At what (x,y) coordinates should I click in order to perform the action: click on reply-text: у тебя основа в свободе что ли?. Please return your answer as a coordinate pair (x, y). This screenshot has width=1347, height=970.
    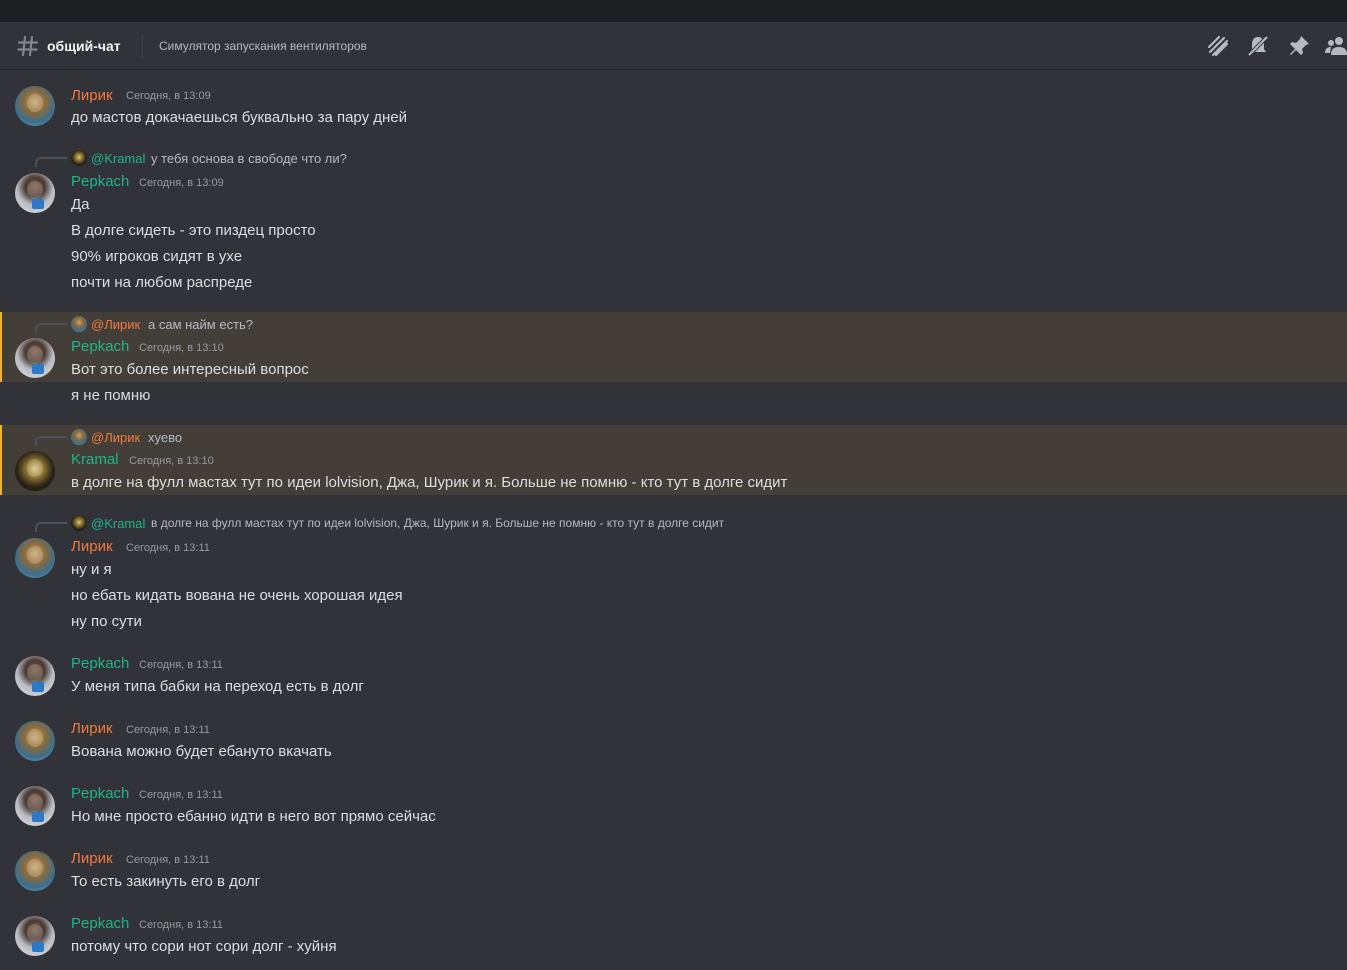
    Looking at the image, I should click on (249, 158).